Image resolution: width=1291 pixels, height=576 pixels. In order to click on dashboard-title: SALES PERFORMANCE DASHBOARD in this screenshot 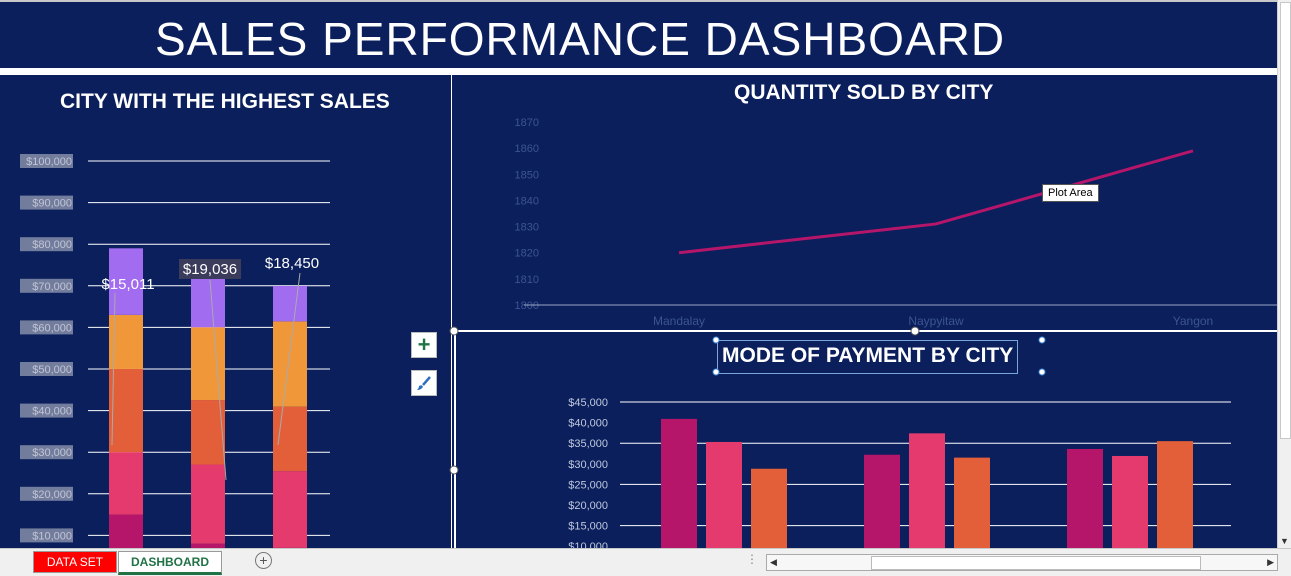, I will do `click(580, 39)`.